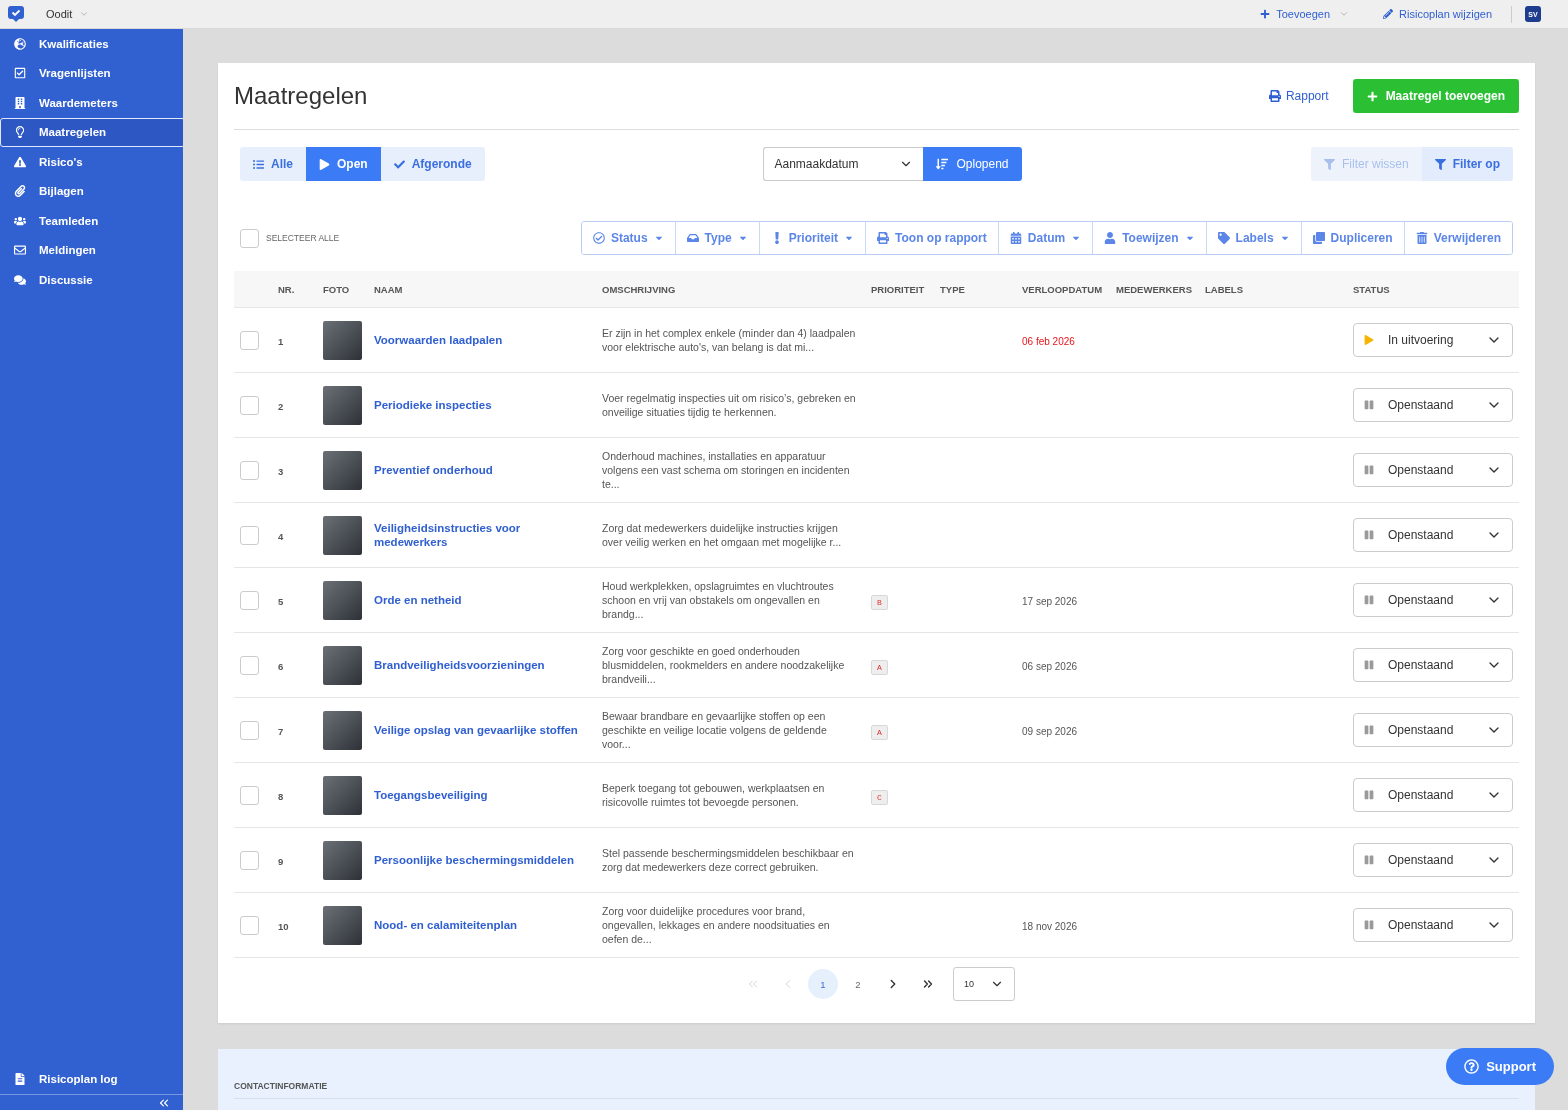 The width and height of the screenshot is (1568, 1110). I want to click on select-all-label: SELECTEER ALLE, so click(303, 238).